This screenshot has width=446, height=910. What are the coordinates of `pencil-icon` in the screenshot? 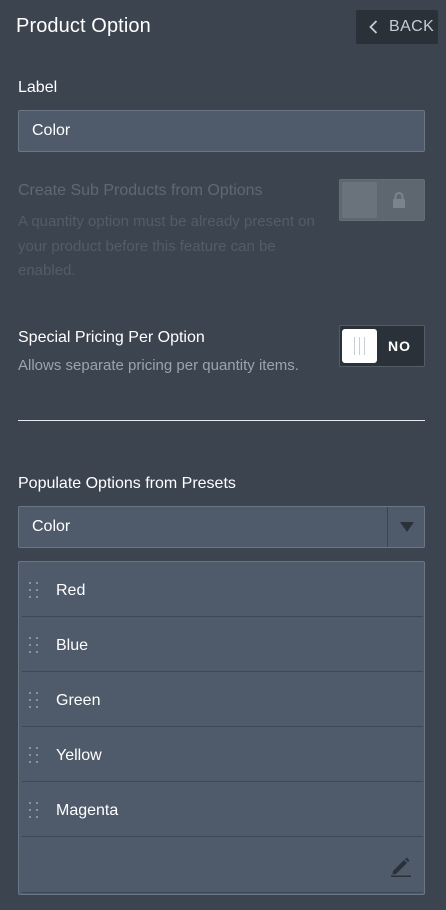 It's located at (401, 866).